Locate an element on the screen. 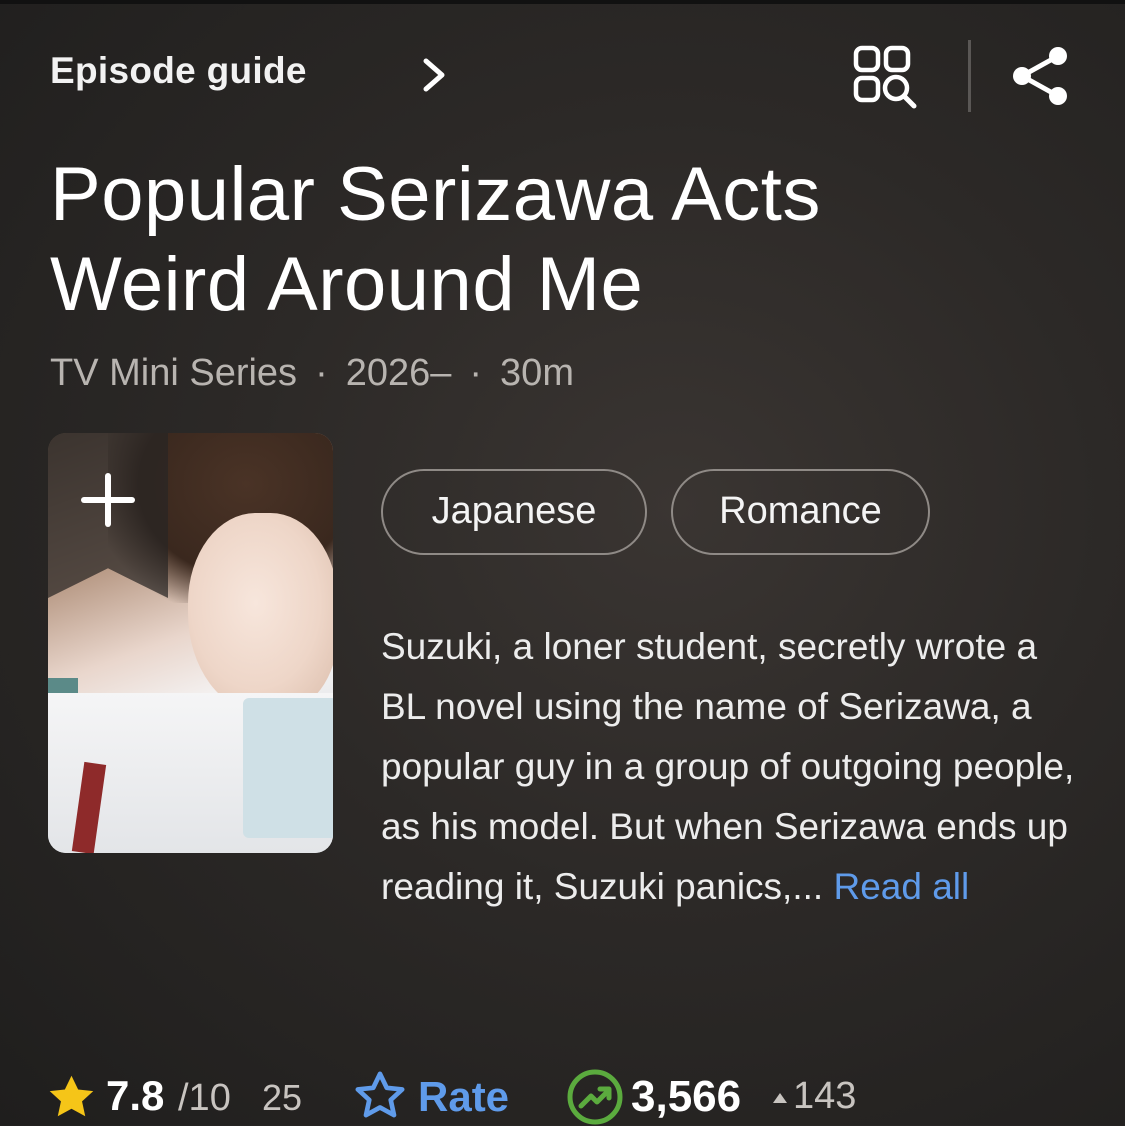  title-line-1: Popular Serizawa Acts is located at coordinates (435, 194).